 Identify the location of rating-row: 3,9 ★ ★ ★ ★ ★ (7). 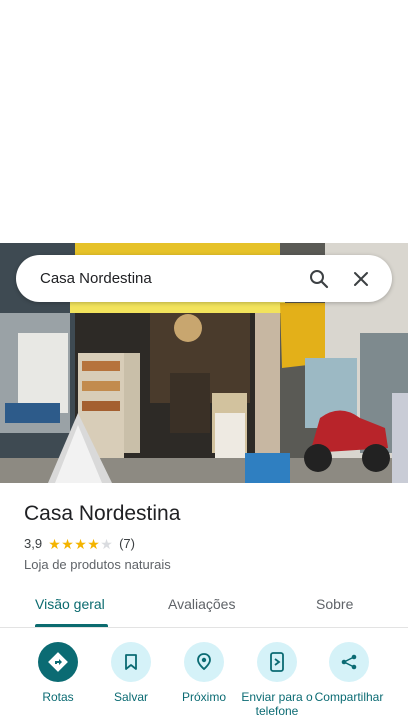
(79, 543).